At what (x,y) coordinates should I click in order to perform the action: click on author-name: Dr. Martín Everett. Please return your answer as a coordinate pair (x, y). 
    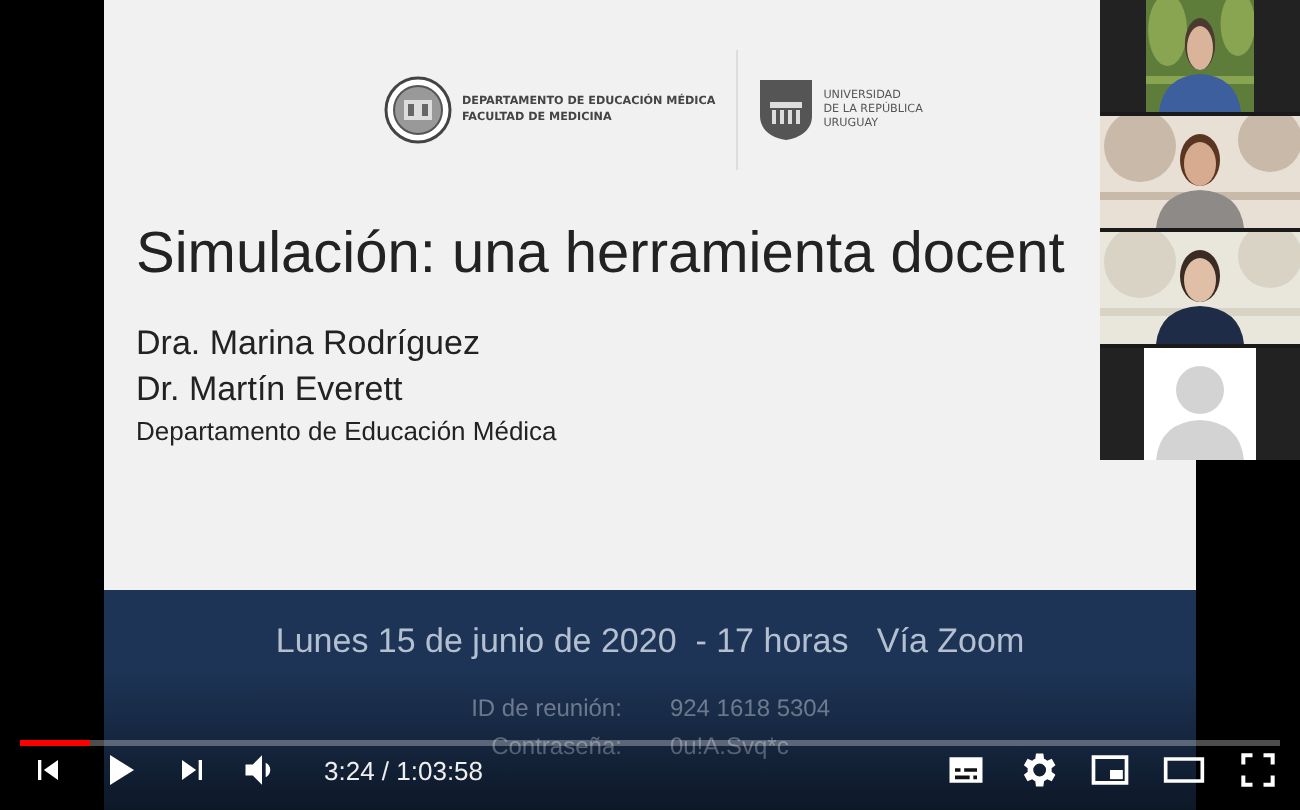
    Looking at the image, I should click on (270, 390).